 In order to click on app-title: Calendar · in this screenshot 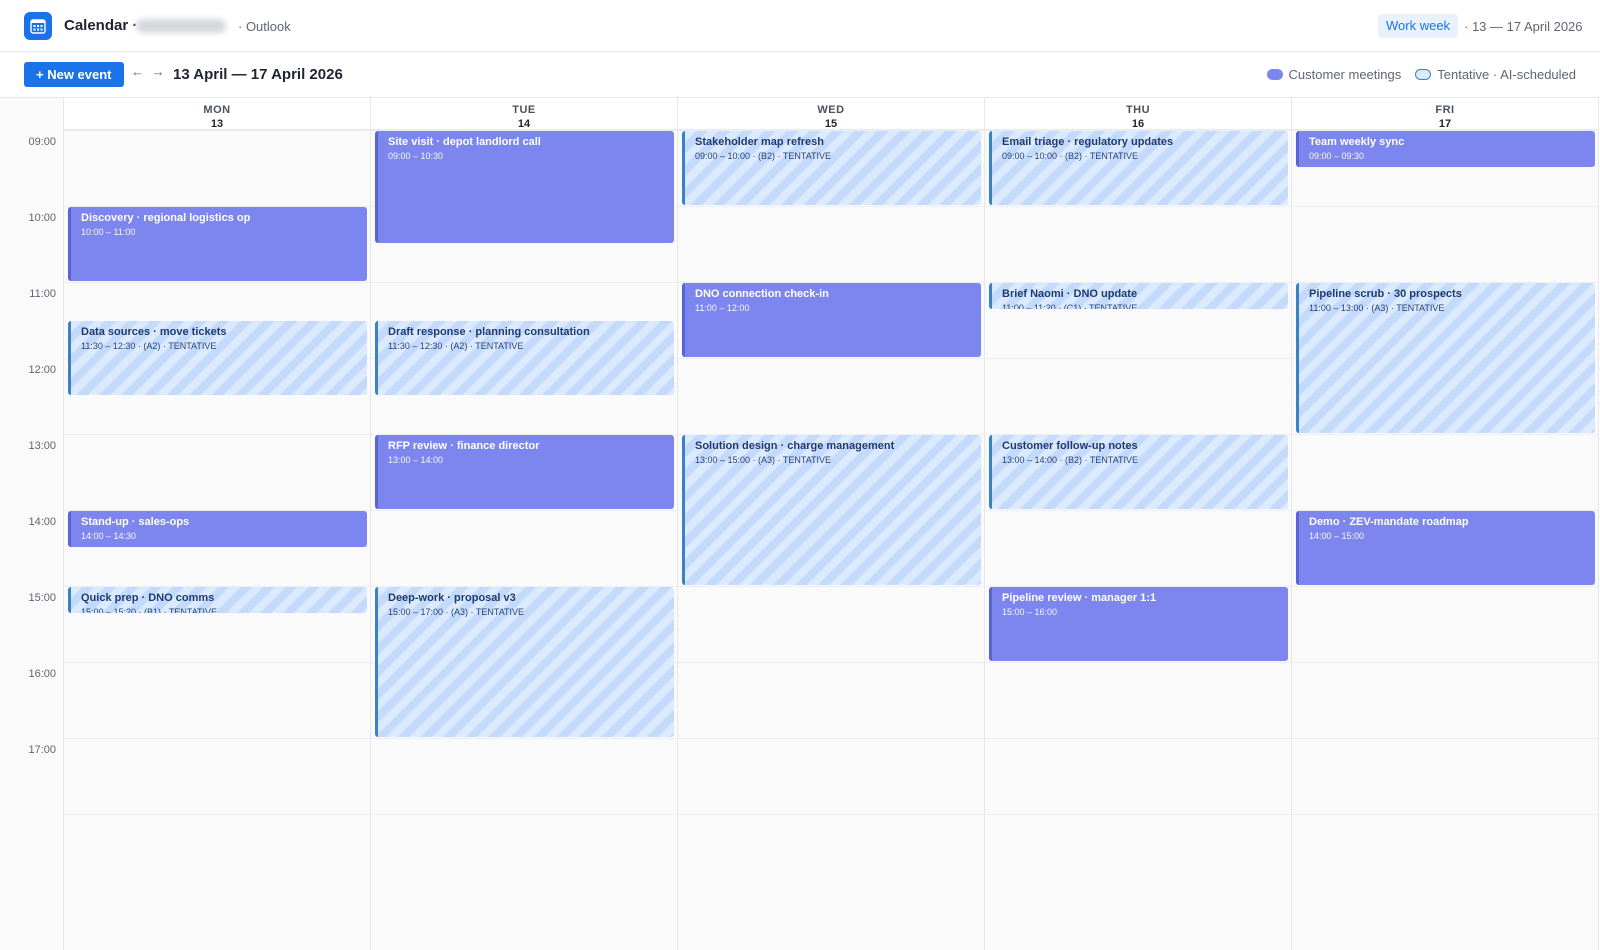, I will do `click(101, 25)`.